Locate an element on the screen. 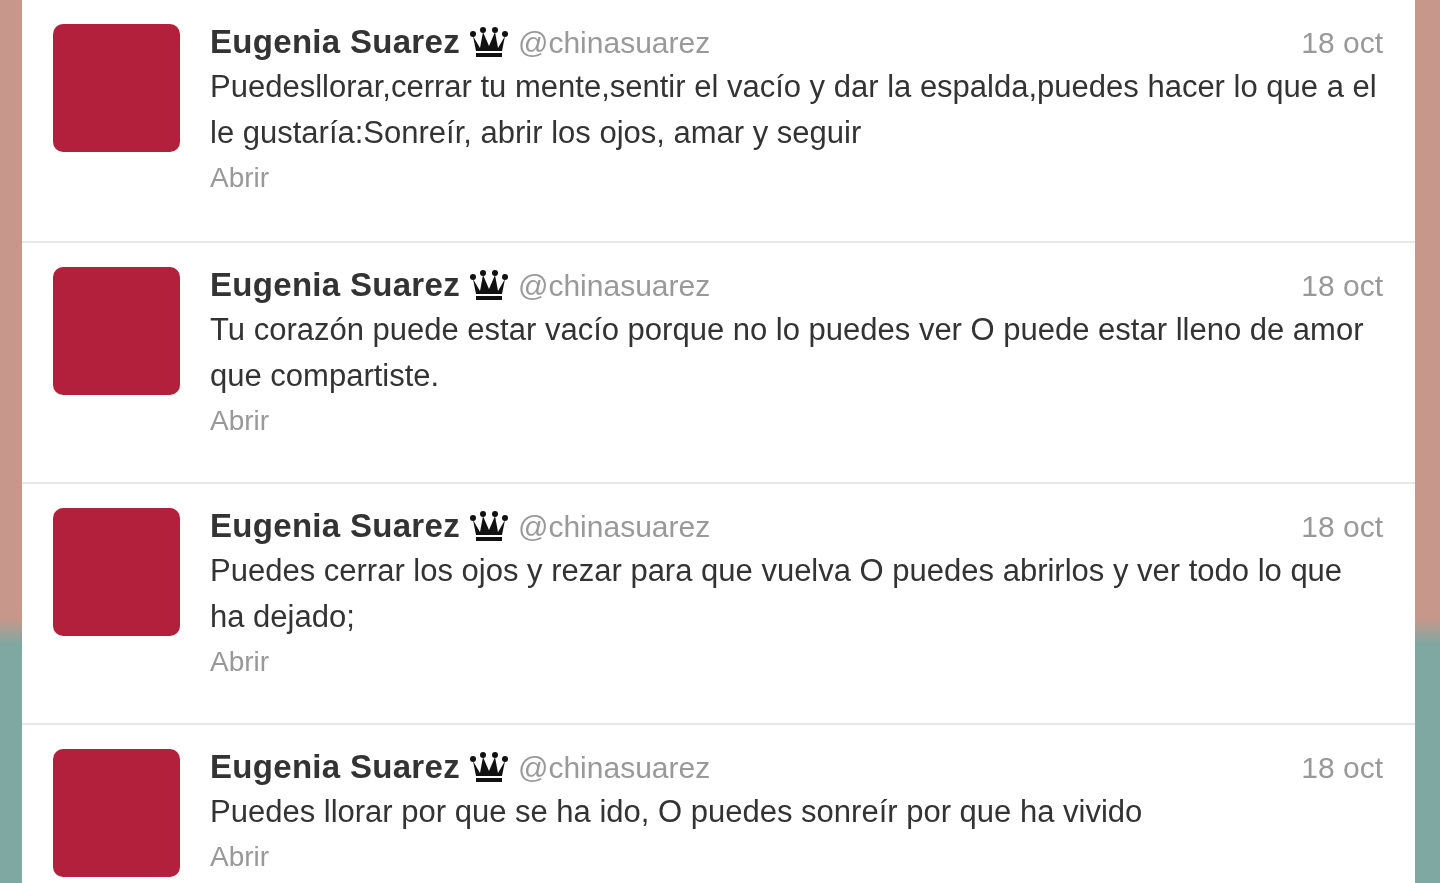 The width and height of the screenshot is (1440, 883). tweet-text: Puedes llorar por que se ha ido, O puedes sonreír por que ha vivido is located at coordinates (677, 812).